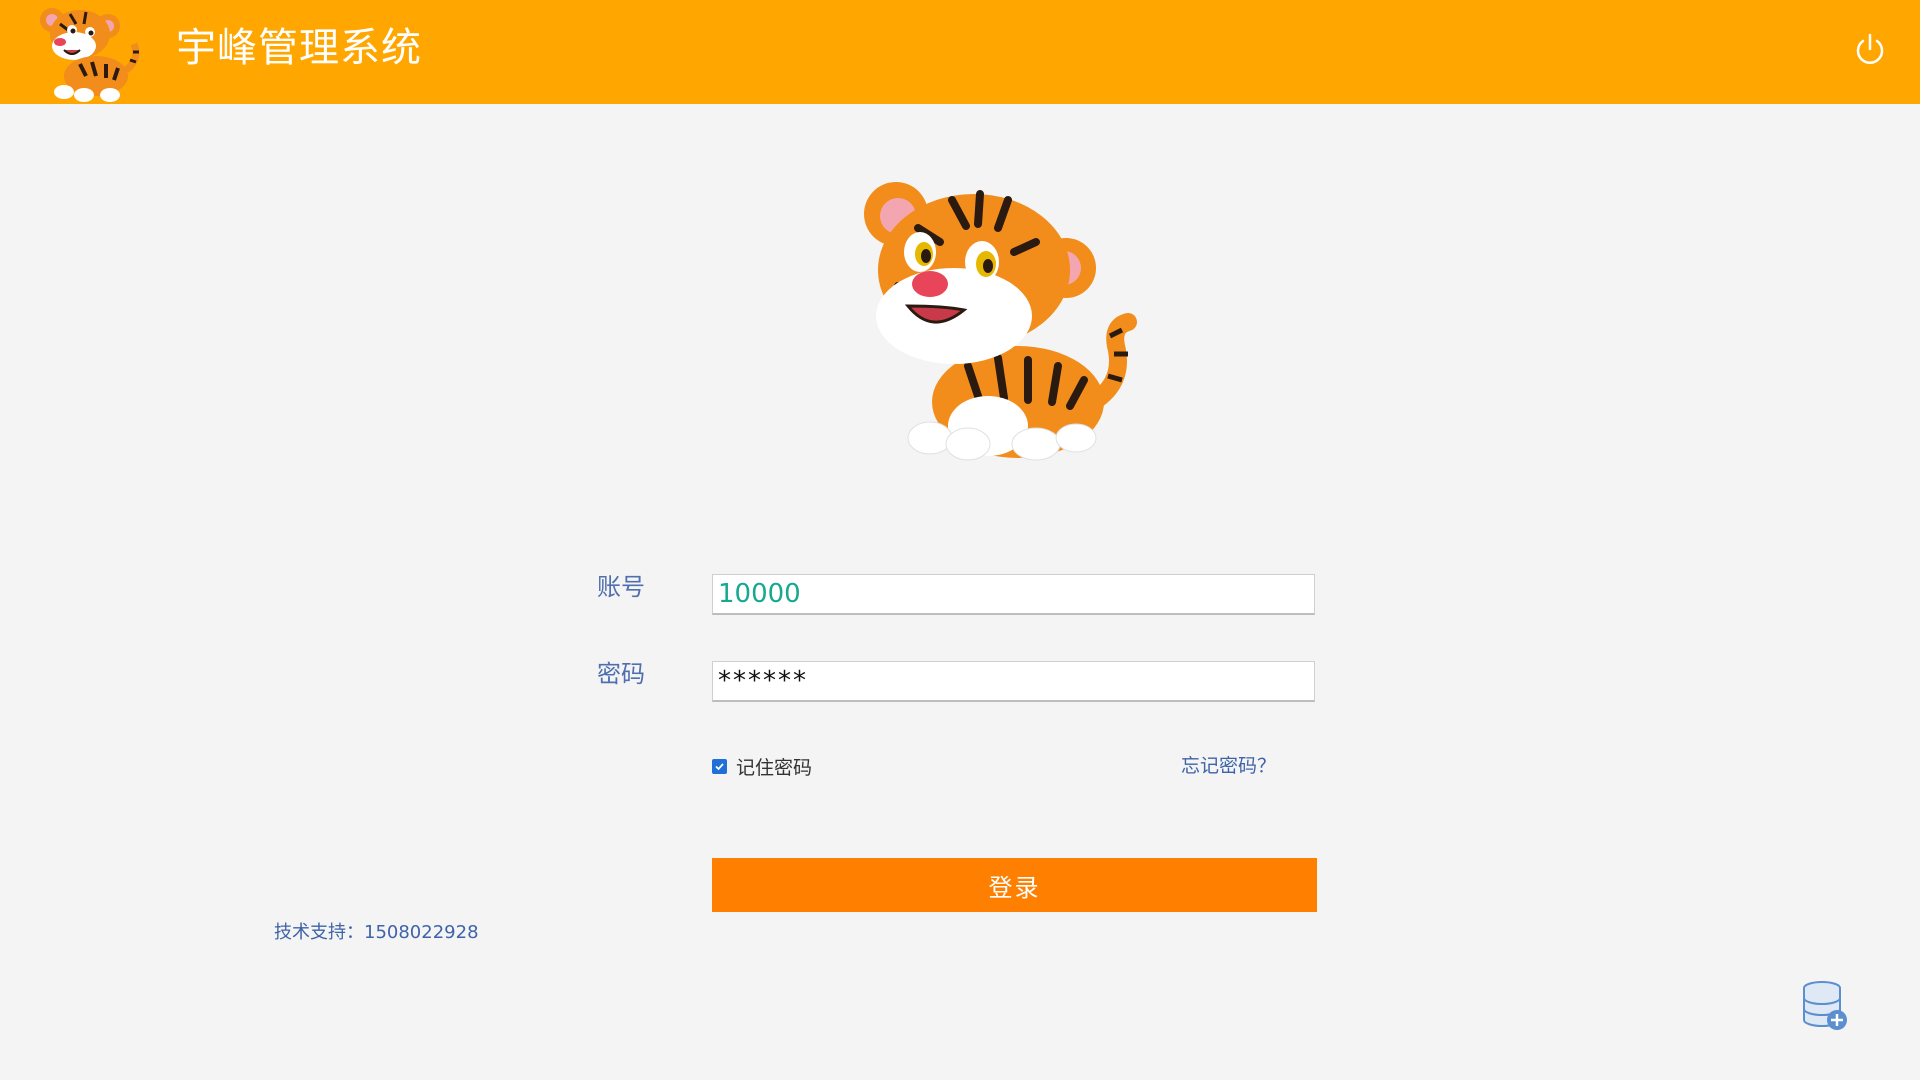 This screenshot has width=1920, height=1080. Describe the element at coordinates (621, 674) in the screenshot. I see `password-label: 密码` at that location.